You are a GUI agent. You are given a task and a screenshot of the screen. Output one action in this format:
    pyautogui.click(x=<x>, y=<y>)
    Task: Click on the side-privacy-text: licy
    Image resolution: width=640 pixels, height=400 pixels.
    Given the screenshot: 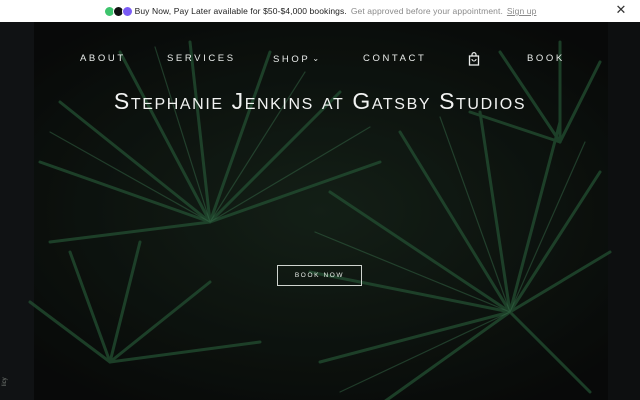 What is the action you would take?
    pyautogui.click(x=5, y=381)
    